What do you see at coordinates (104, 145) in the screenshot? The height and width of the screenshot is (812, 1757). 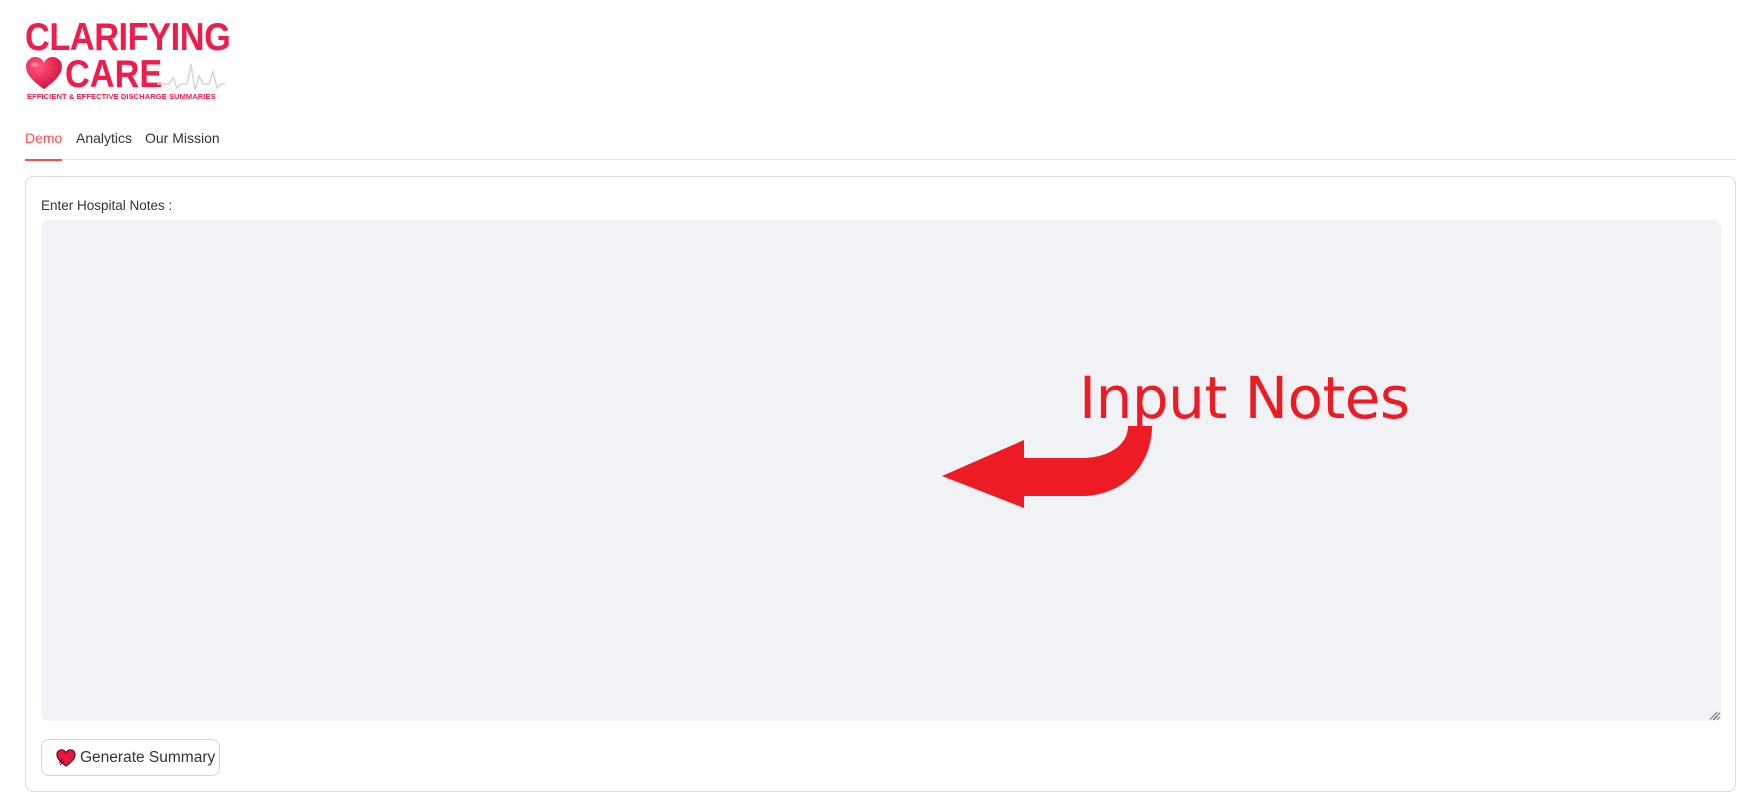 I see `tab-analytics: Analytics` at bounding box center [104, 145].